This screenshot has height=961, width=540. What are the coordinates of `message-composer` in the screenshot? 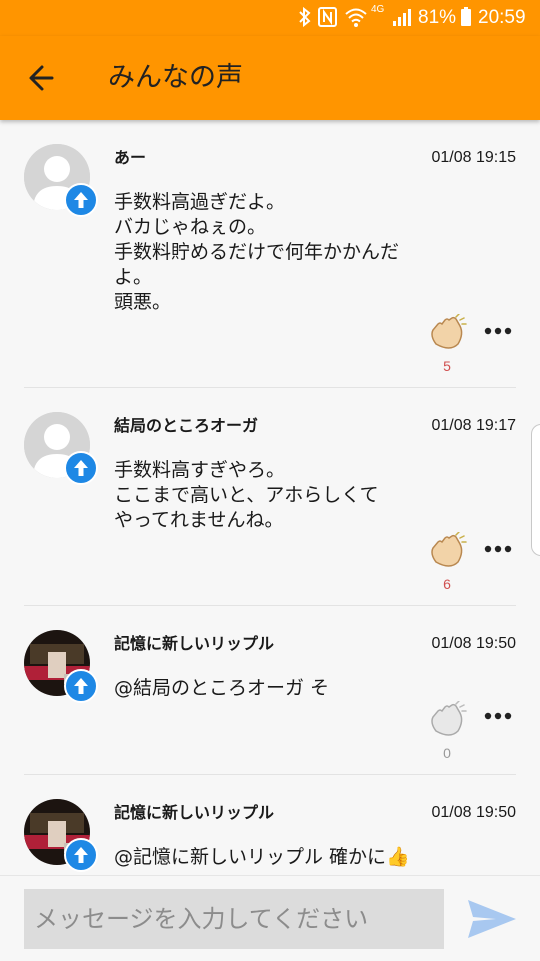 It's located at (270, 918).